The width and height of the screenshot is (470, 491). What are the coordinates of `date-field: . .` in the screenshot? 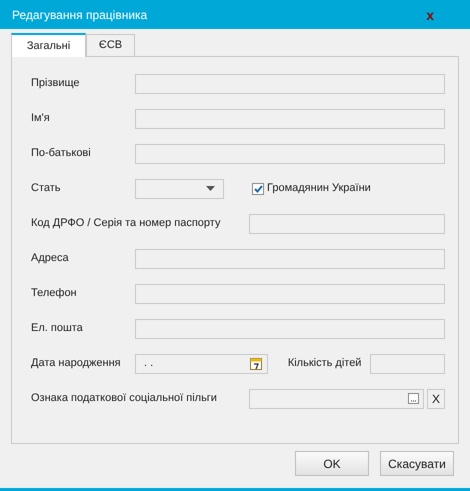 It's located at (201, 364).